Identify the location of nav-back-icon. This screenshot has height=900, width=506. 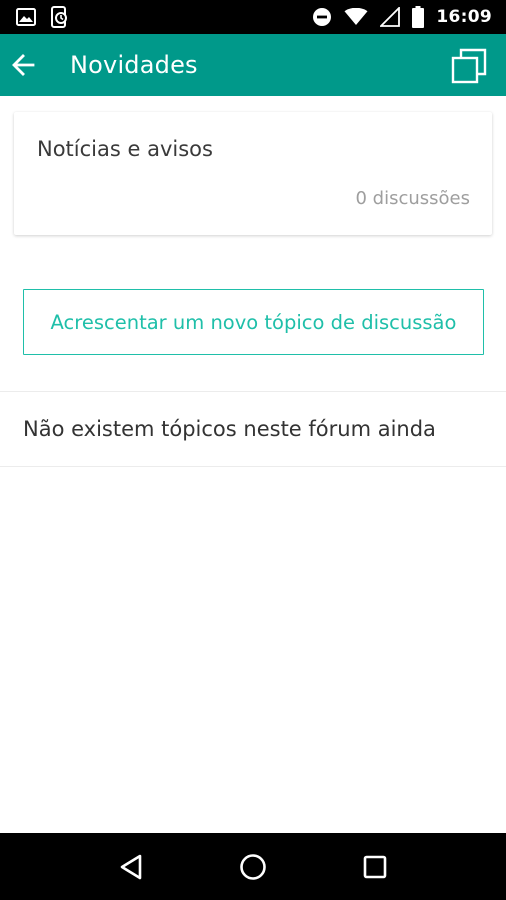
(131, 866).